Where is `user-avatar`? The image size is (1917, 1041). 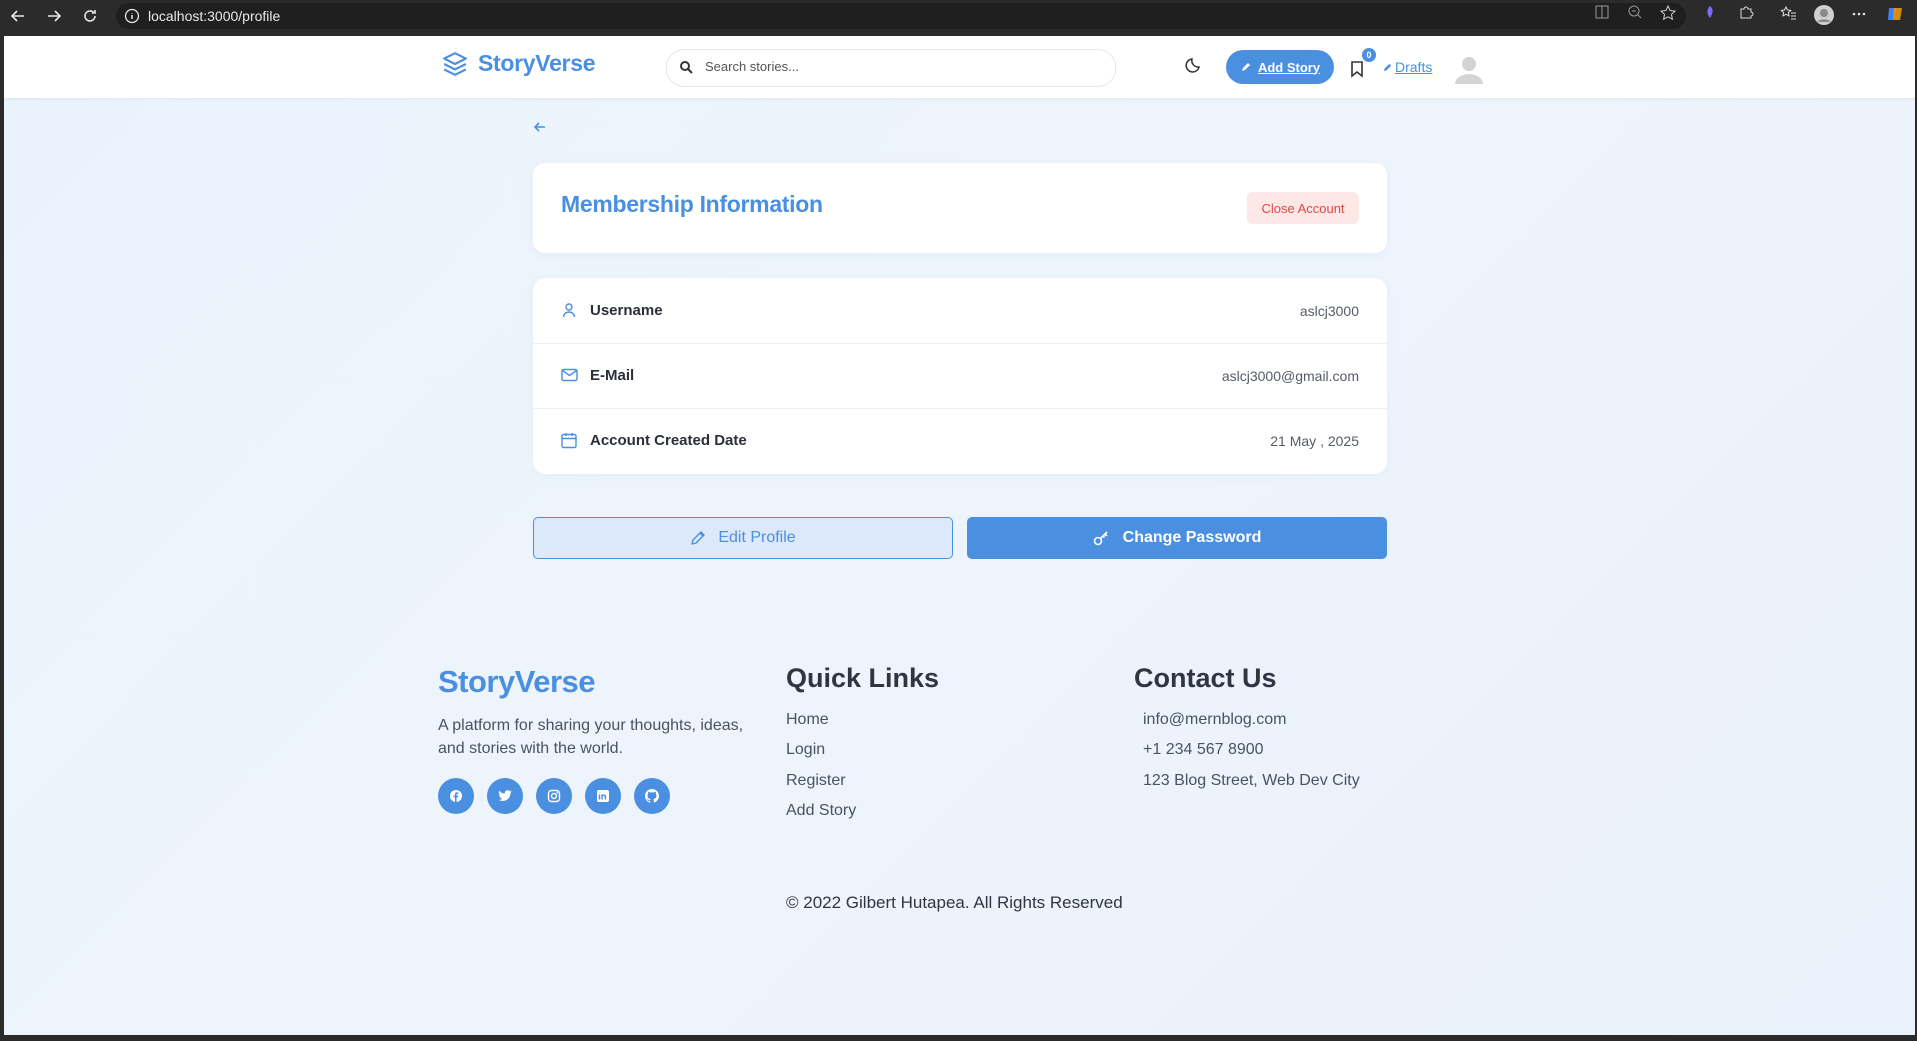
user-avatar is located at coordinates (1469, 69).